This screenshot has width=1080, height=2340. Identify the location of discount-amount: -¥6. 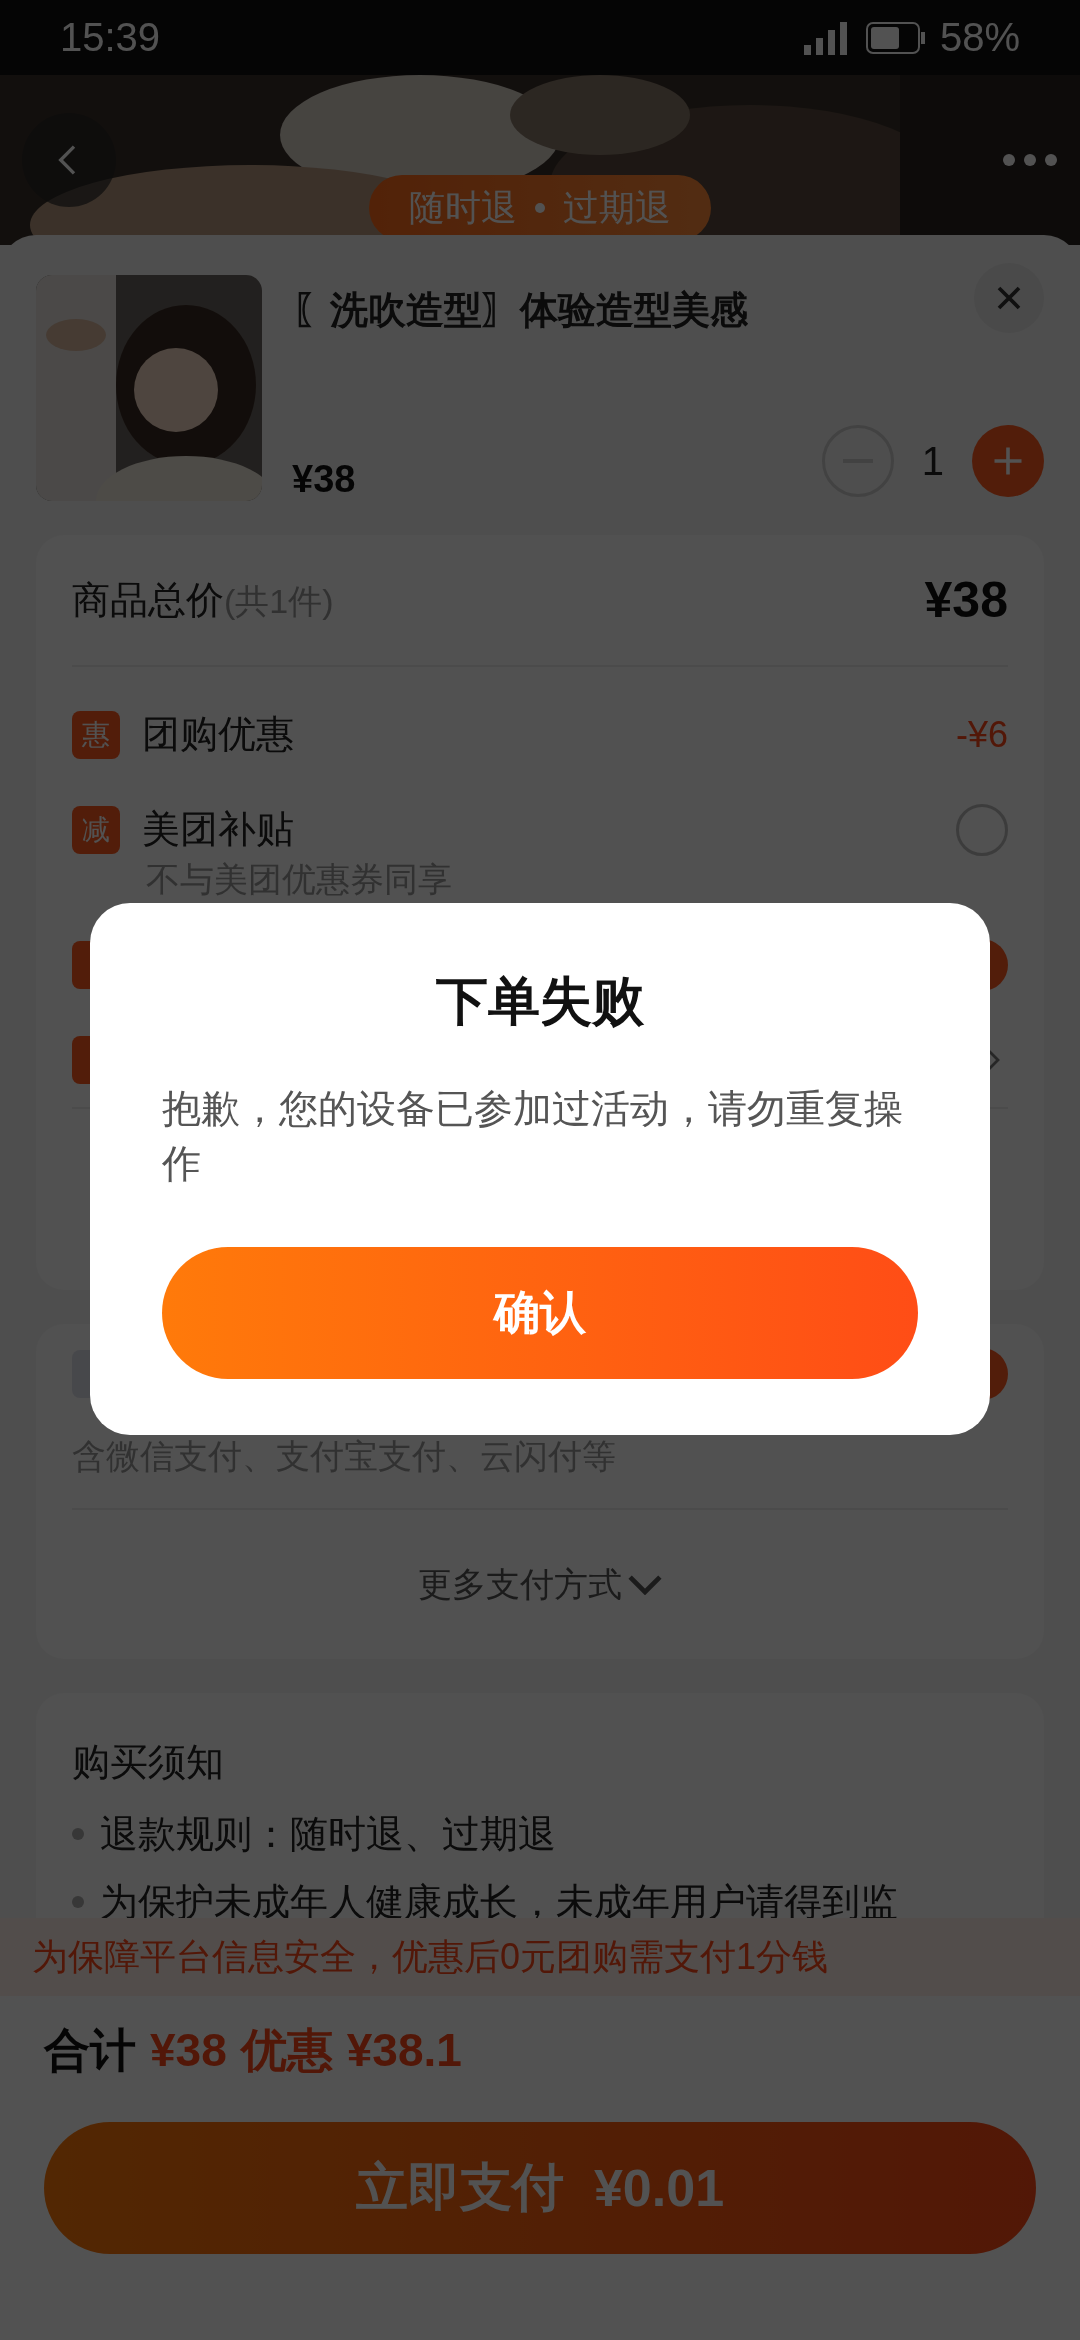
(981, 734).